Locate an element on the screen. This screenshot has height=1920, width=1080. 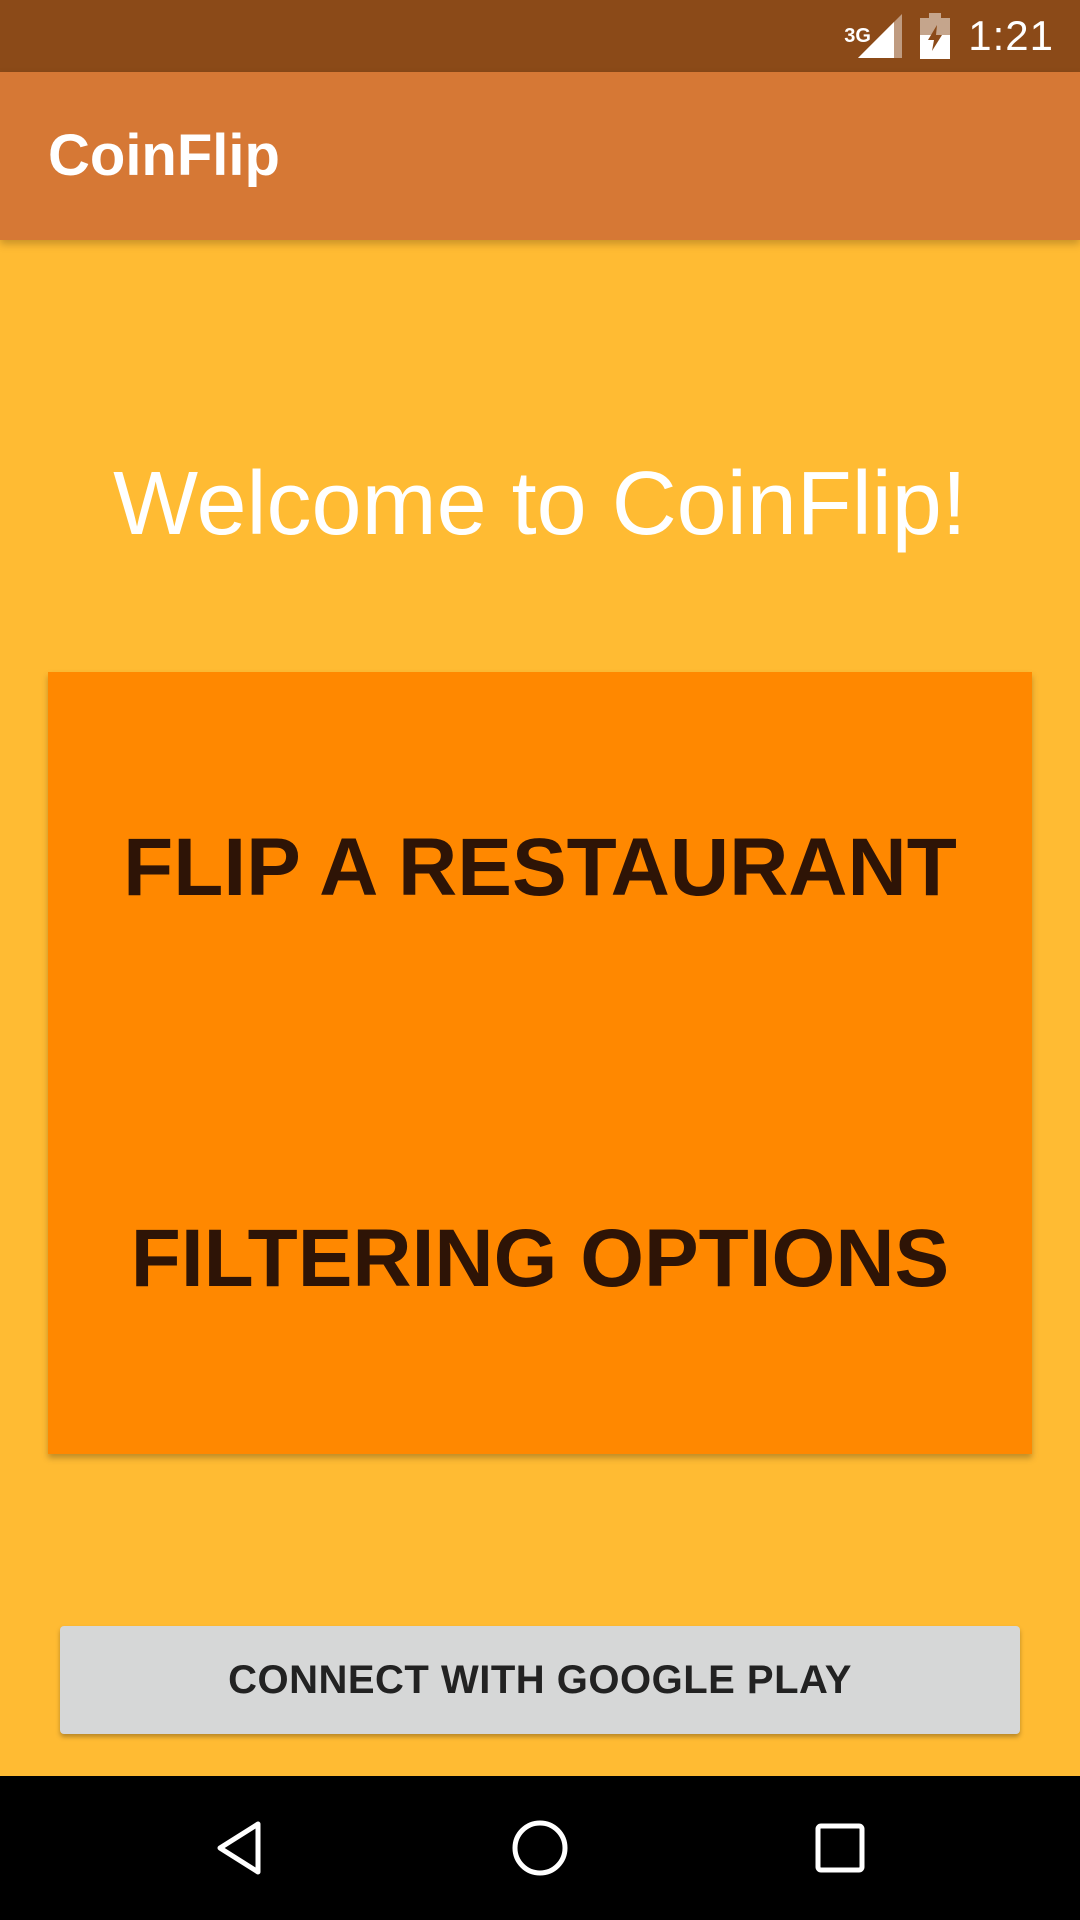
signal-indicator: 3G is located at coordinates (873, 36).